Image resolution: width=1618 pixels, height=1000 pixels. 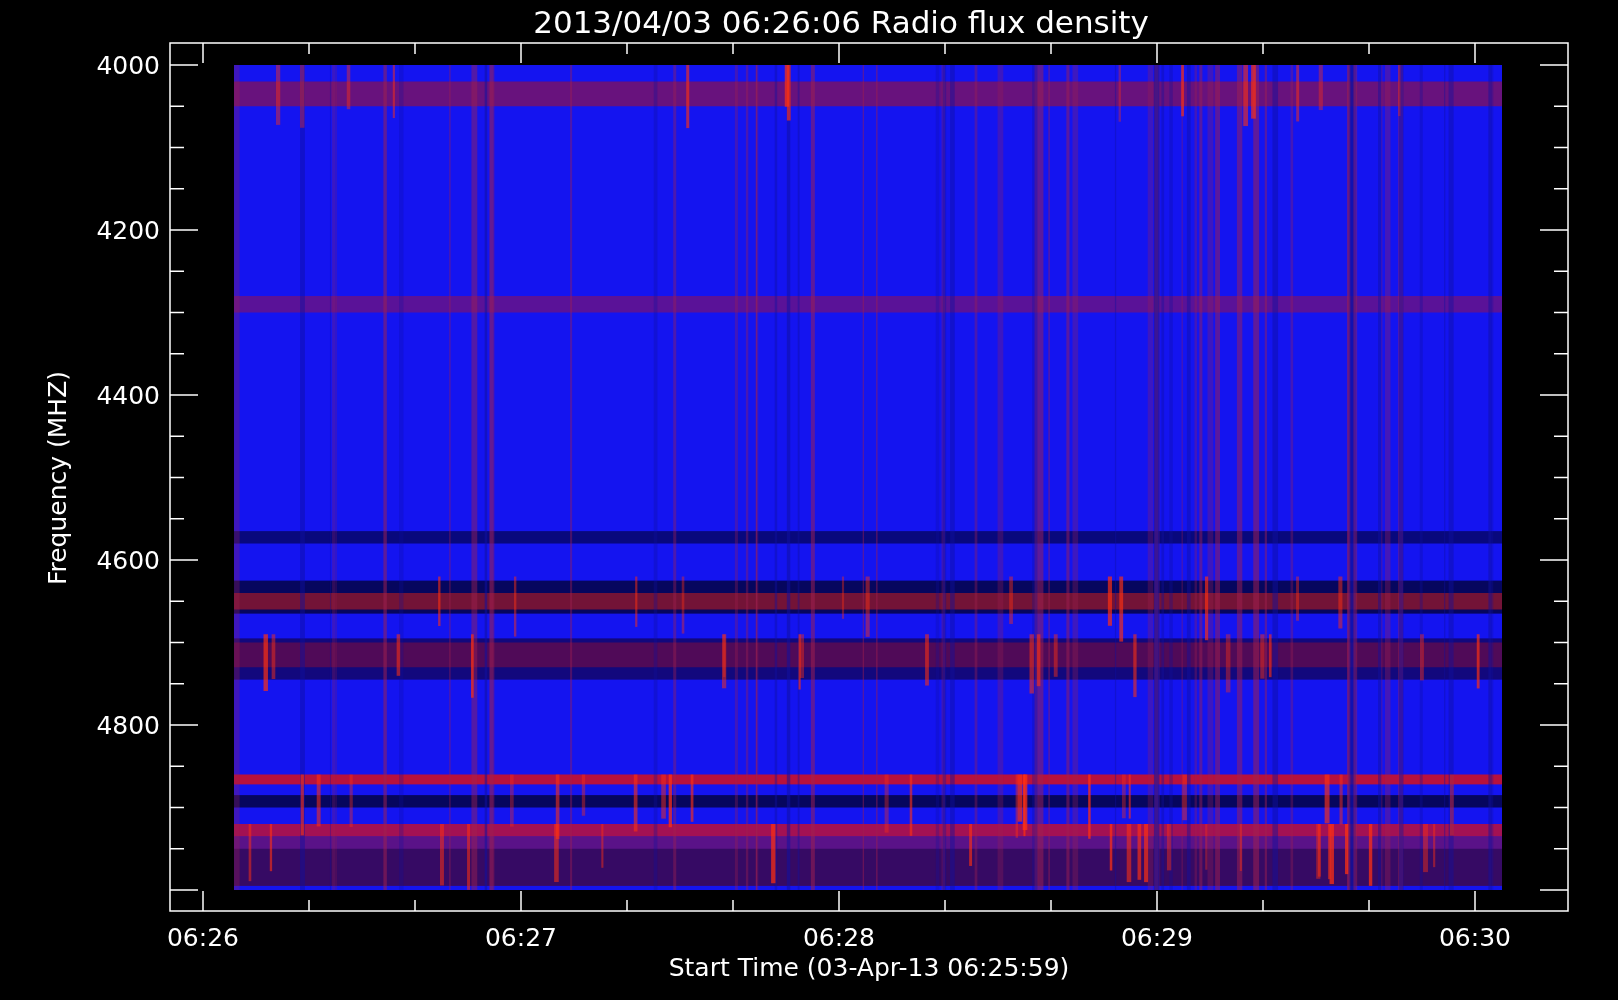 What do you see at coordinates (521, 937) in the screenshot?
I see `x-tick-label: 06:27` at bounding box center [521, 937].